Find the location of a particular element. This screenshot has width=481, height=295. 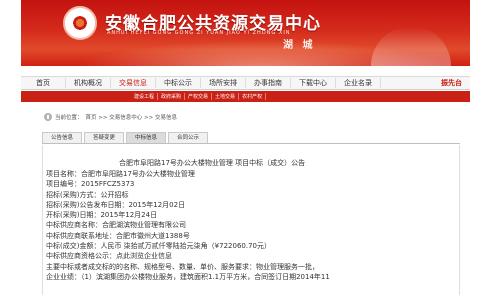

line-service-items: 主要中标或者成交标的的名称、规格型号、数量、单价、服务要求：物业管理服务一批， is located at coordinates (182, 266).